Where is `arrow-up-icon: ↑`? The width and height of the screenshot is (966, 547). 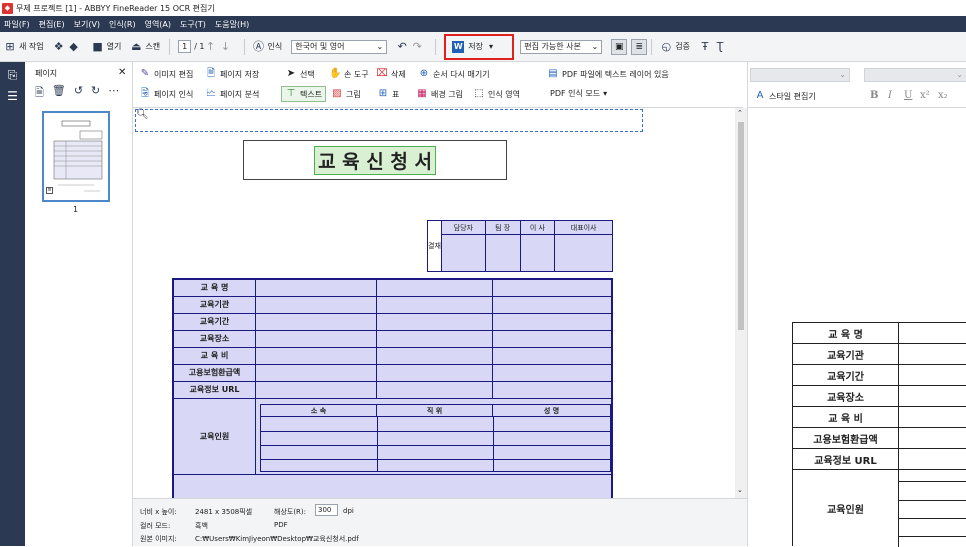
arrow-up-icon: ↑ is located at coordinates (211, 47).